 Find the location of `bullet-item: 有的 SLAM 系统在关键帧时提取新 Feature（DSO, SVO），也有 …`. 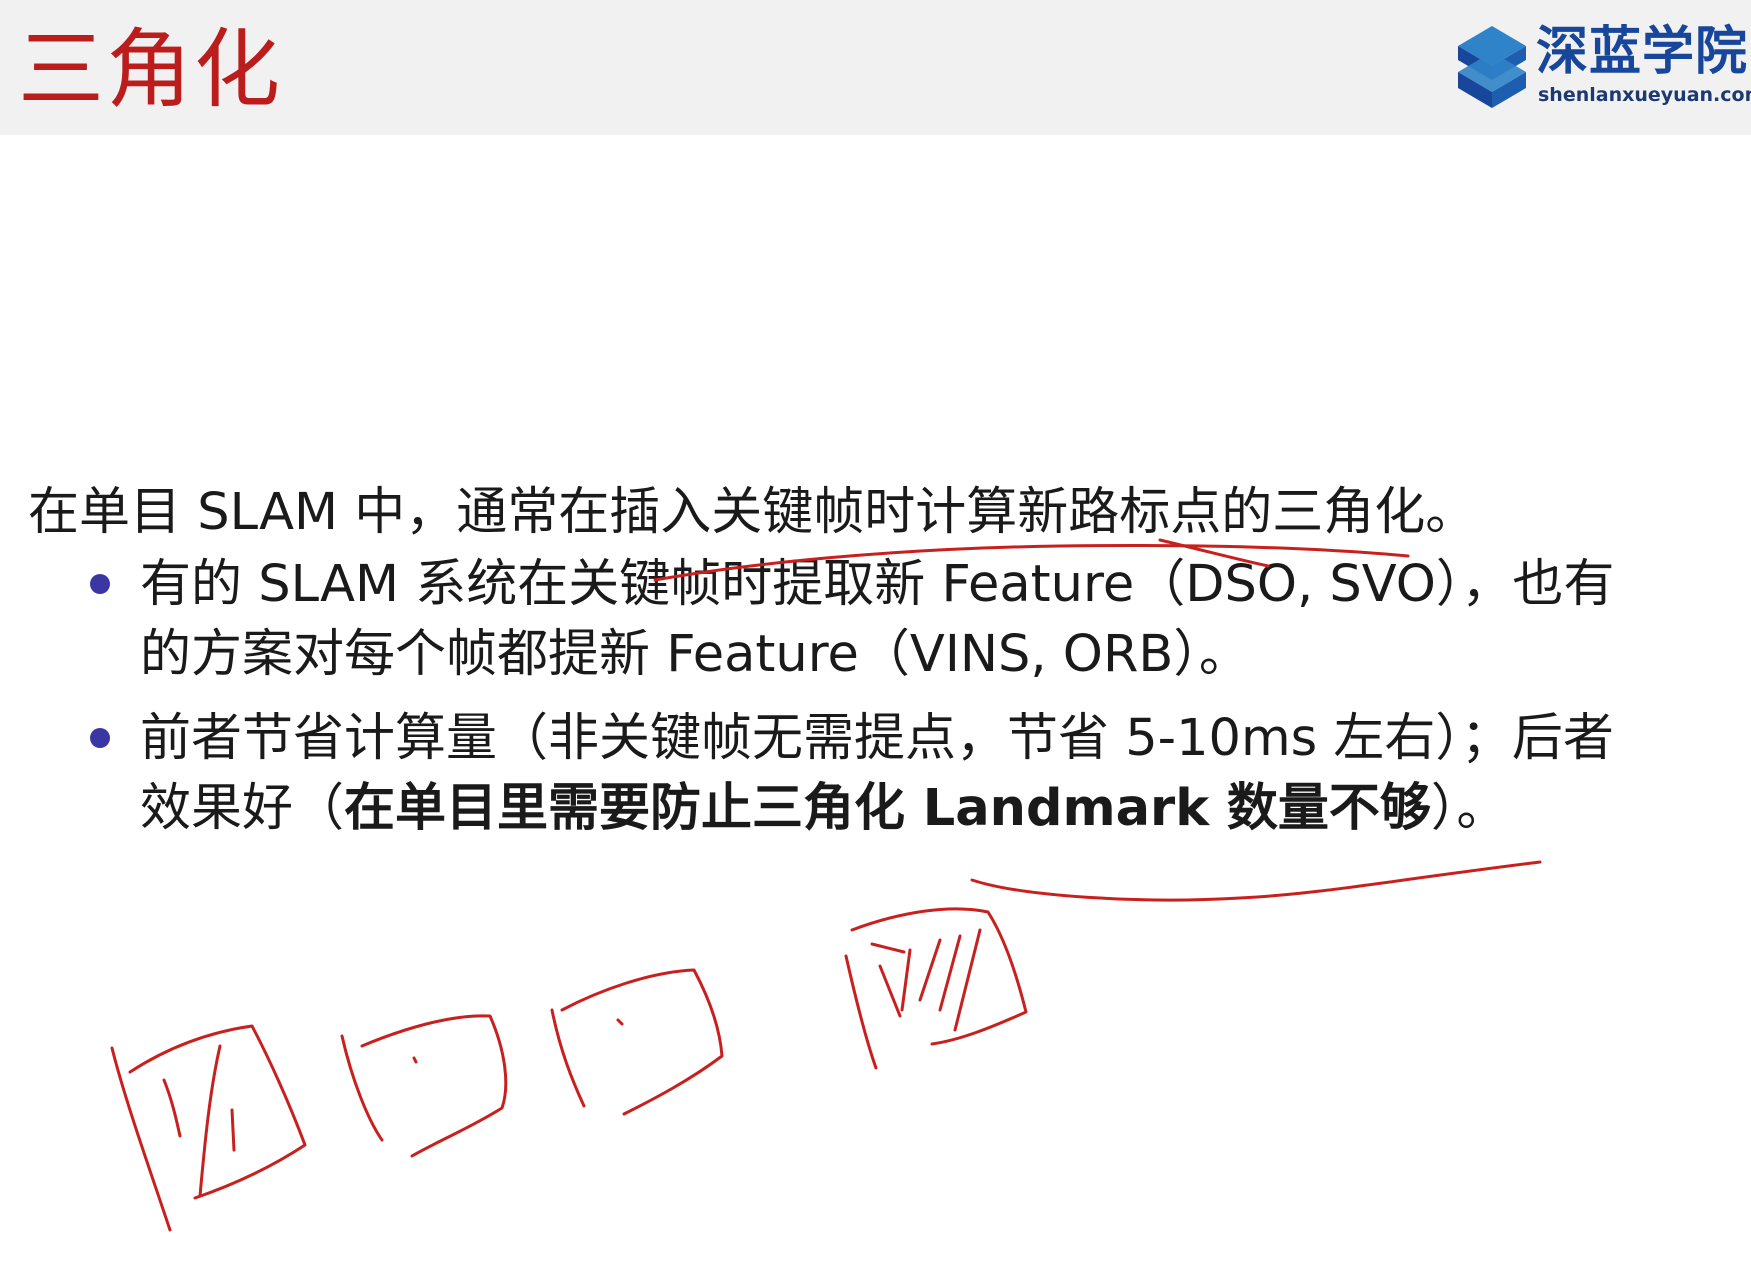

bullet-item: 有的 SLAM 系统在关键帧时提取新 Feature（DSO, SVO），也有 … is located at coordinates (878, 620).